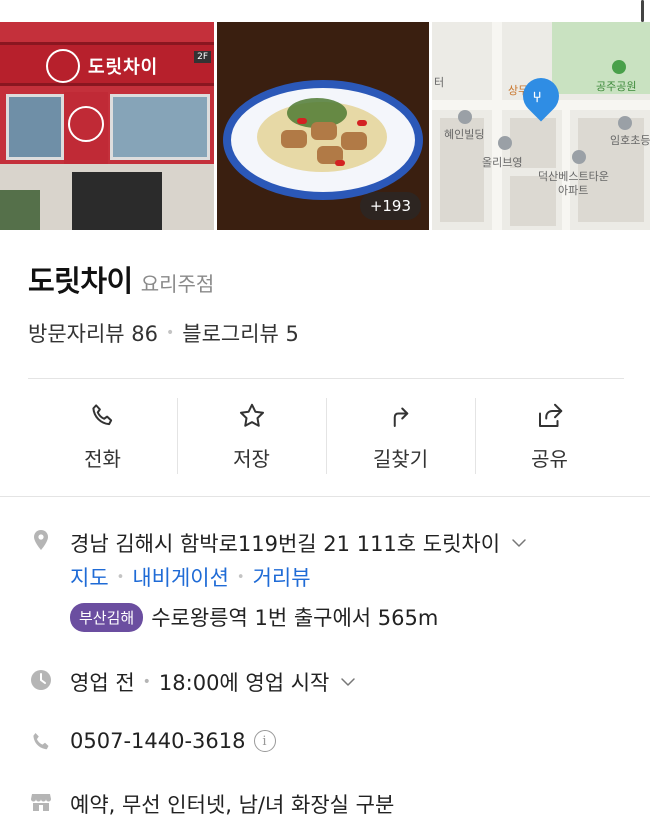 The width and height of the screenshot is (650, 837). Describe the element at coordinates (465, 117) in the screenshot. I see `building-icon` at that location.